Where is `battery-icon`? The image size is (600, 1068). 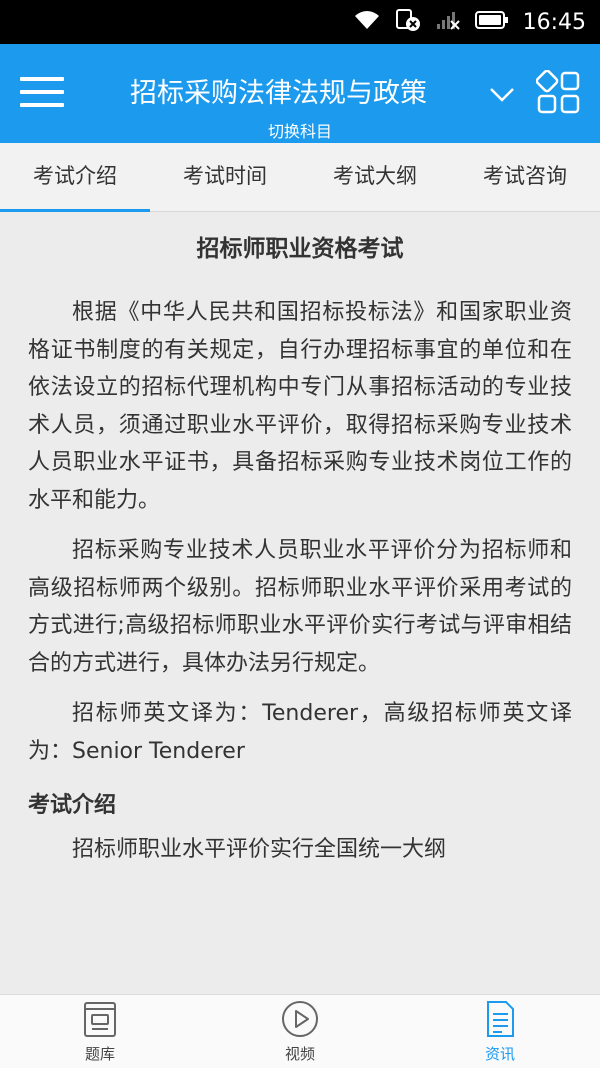 battery-icon is located at coordinates (491, 22).